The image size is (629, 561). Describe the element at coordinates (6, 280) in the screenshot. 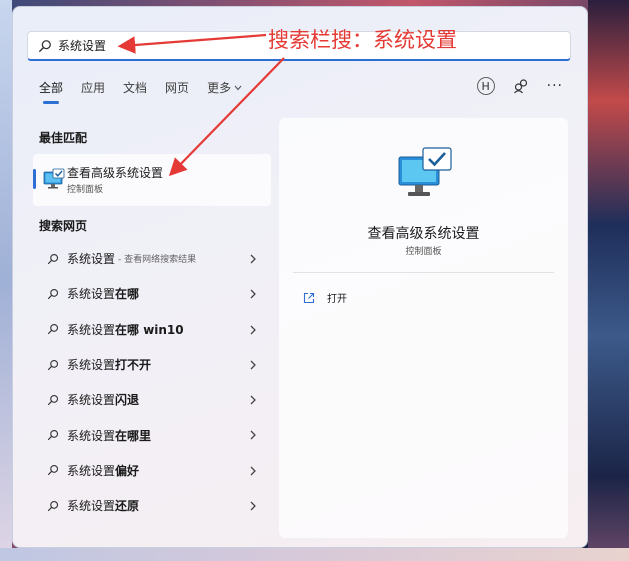

I see `desktop-background-left` at that location.